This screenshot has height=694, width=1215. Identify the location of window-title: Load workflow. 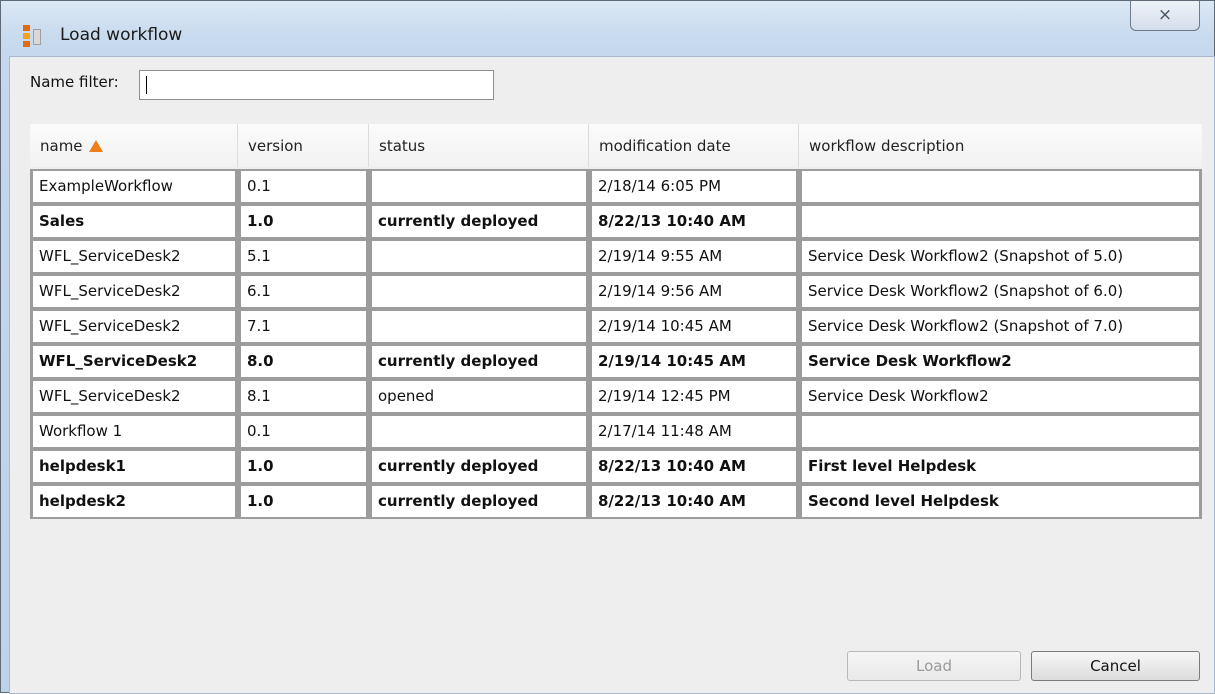
(121, 35).